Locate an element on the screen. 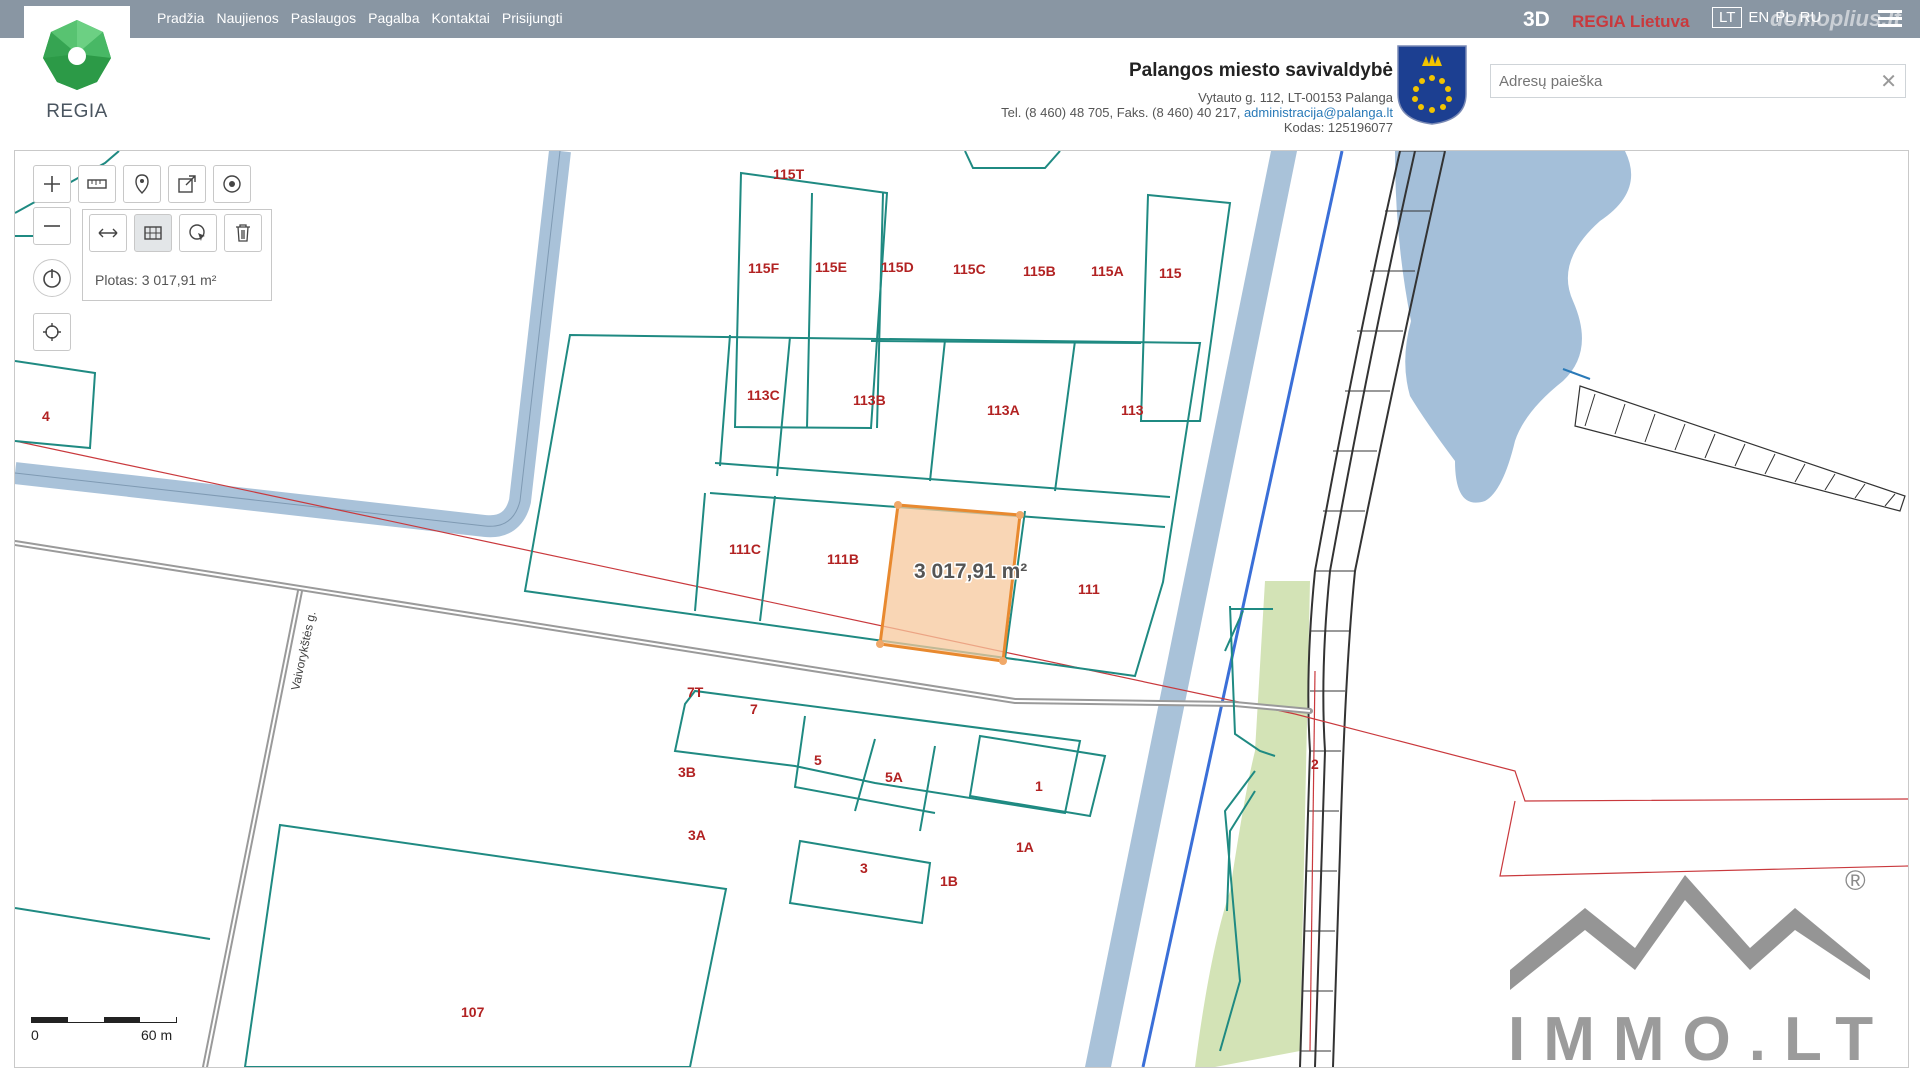 The image size is (1920, 1080). nav-item-home: Pradžia is located at coordinates (180, 18).